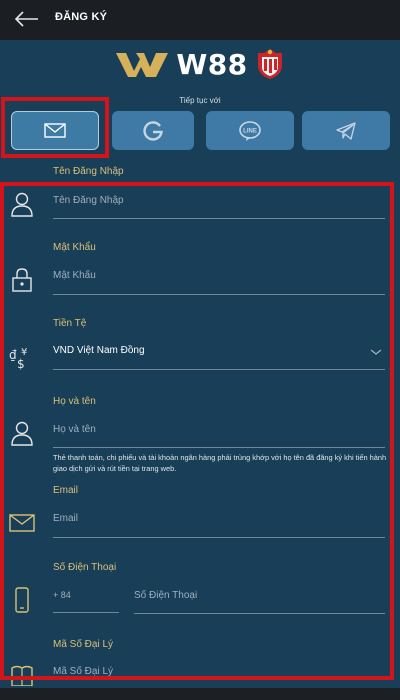 Image resolution: width=400 pixels, height=700 pixels. What do you see at coordinates (219, 447) in the screenshot?
I see `fullname-underline` at bounding box center [219, 447].